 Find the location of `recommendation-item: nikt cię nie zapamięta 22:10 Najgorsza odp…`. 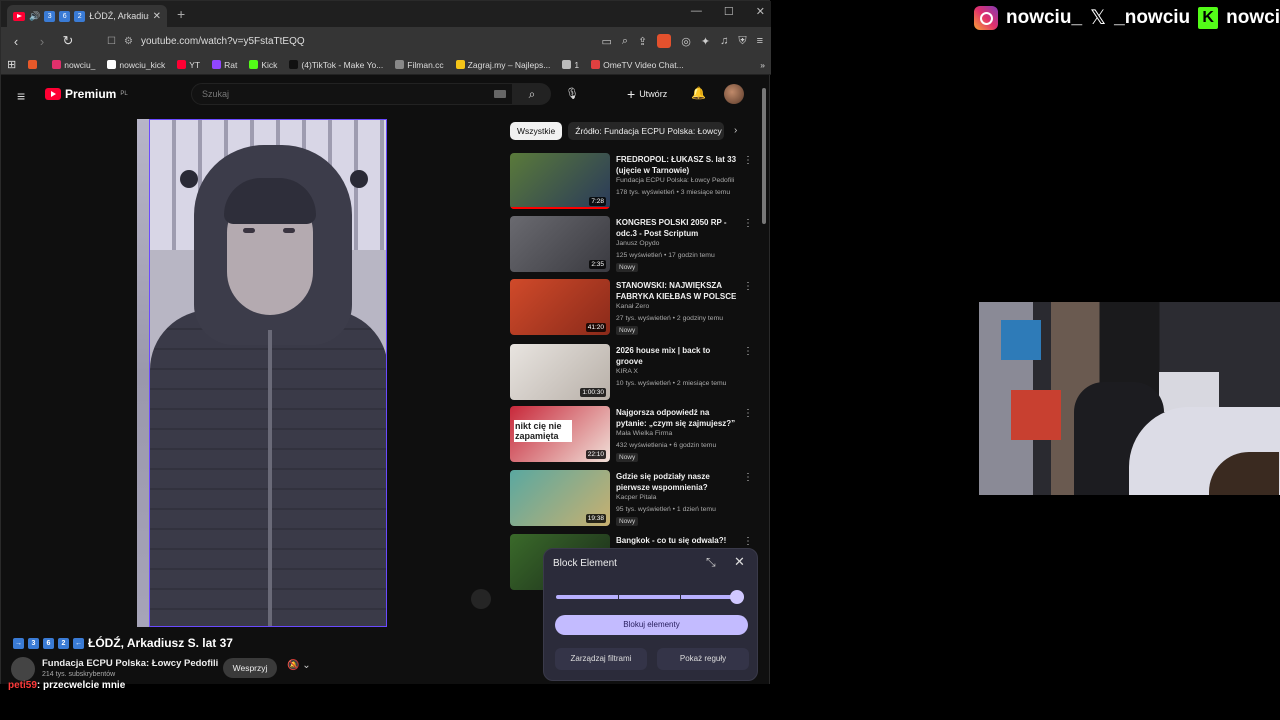

recommendation-item: nikt cię nie zapamięta 22:10 Najgorsza odp… is located at coordinates (633, 435).